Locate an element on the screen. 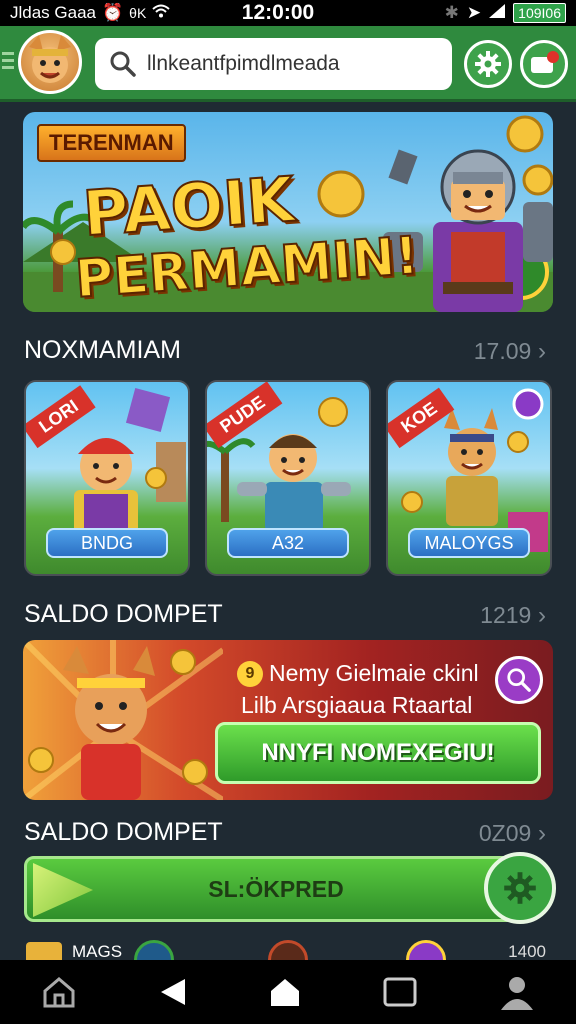 This screenshot has height=1024, width=576. wifi-icon is located at coordinates (161, 13).